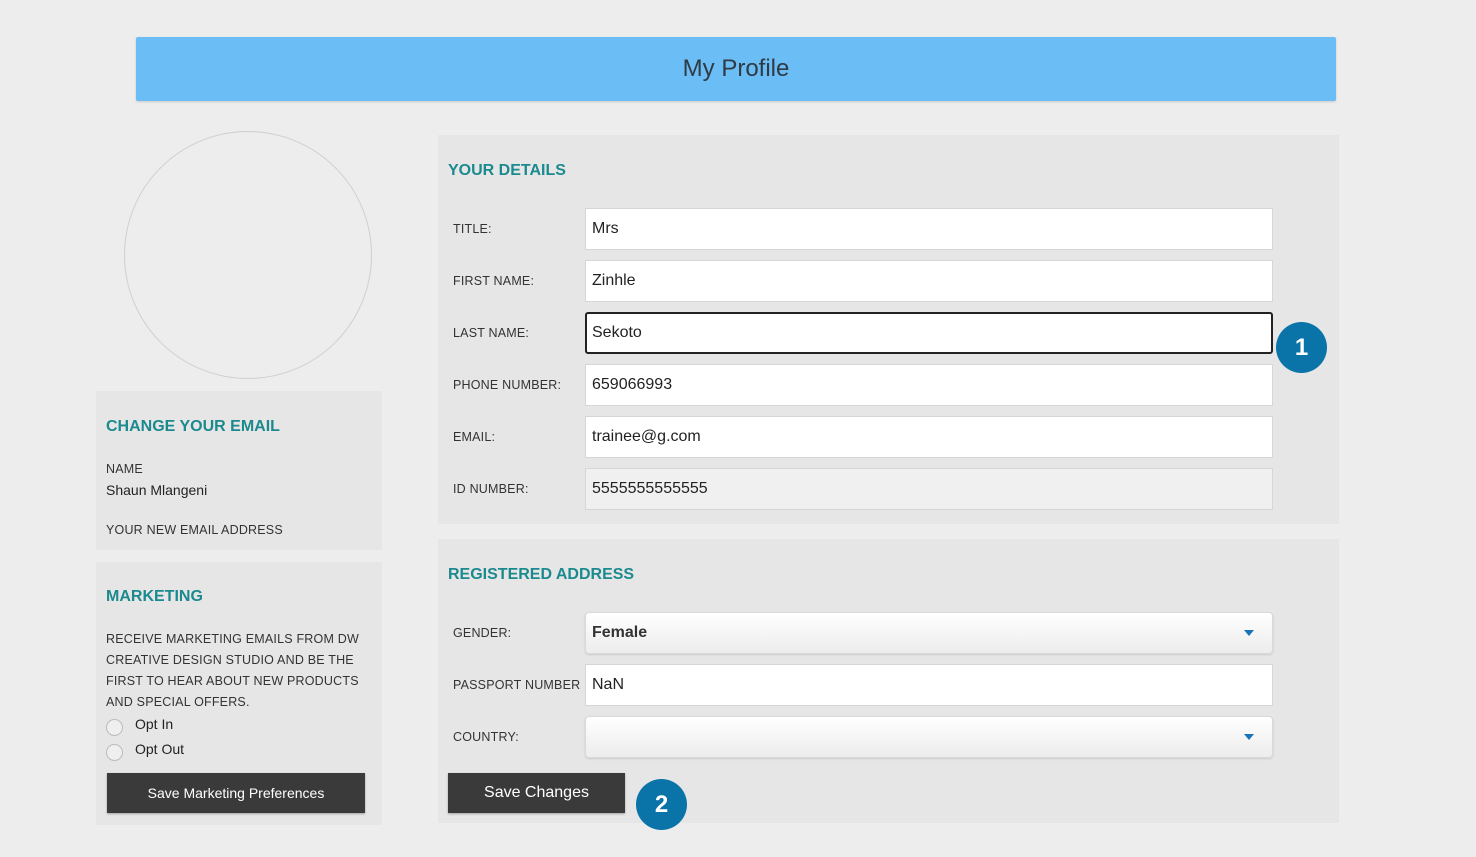 This screenshot has width=1476, height=857. Describe the element at coordinates (494, 281) in the screenshot. I see `first-name-label: FIRST NAME:` at that location.